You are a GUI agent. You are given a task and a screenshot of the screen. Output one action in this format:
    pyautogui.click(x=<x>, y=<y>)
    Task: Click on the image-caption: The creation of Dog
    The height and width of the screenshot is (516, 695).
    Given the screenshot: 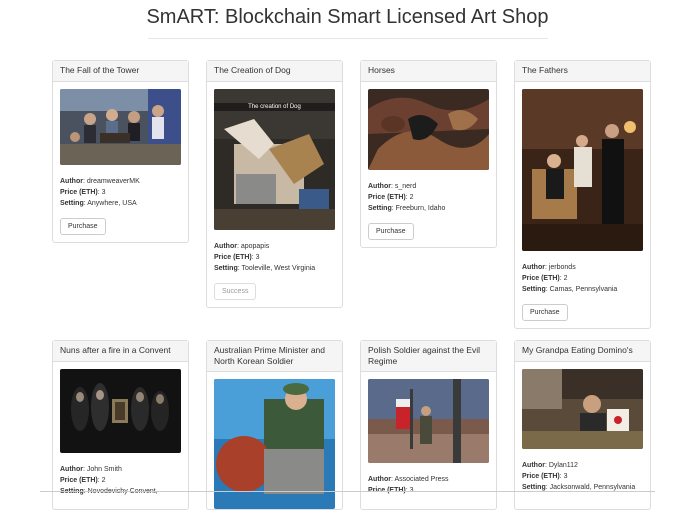 What is the action you would take?
    pyautogui.click(x=274, y=107)
    